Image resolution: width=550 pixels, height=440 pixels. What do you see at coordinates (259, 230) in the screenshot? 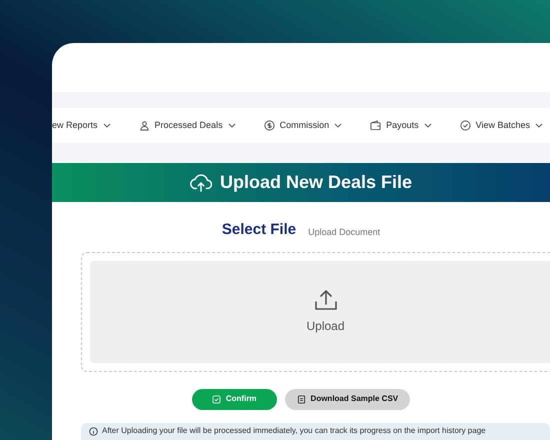
I see `section-title: Select File` at bounding box center [259, 230].